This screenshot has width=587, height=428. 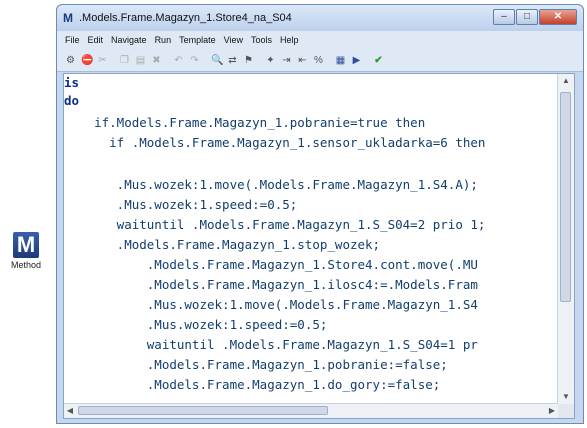 I want to click on method-label: Method, so click(x=26, y=265).